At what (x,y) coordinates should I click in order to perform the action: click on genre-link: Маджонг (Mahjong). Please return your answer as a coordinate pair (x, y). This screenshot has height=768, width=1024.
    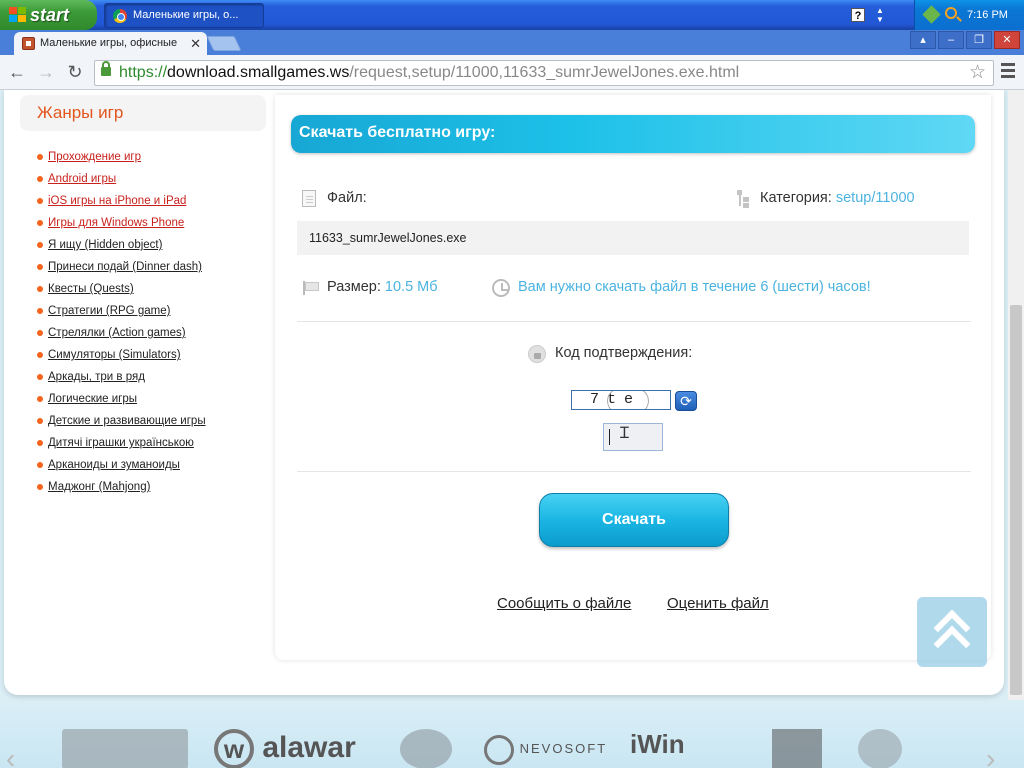
    Looking at the image, I should click on (99, 487).